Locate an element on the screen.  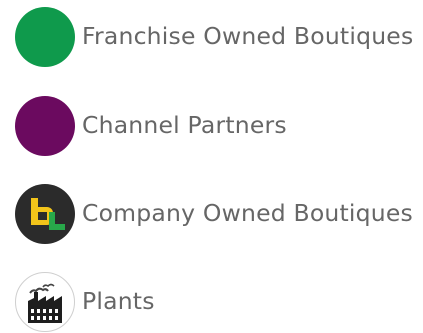
legend-item-label: Plants is located at coordinates (118, 301).